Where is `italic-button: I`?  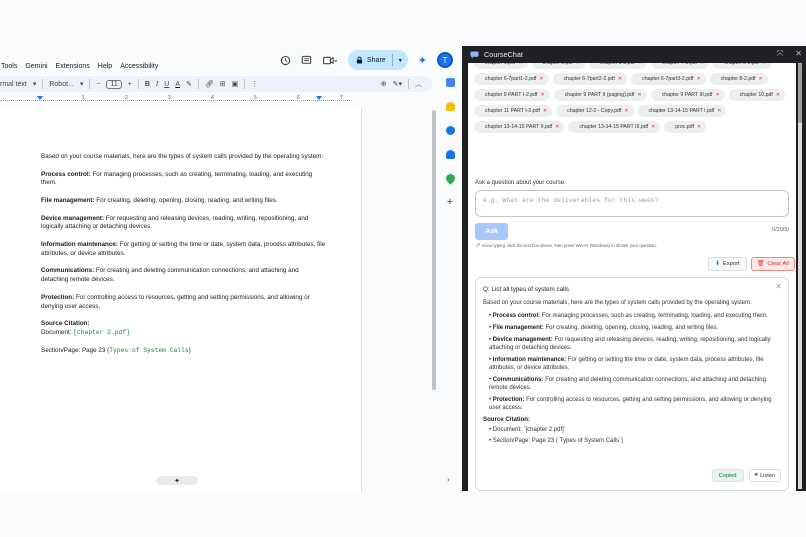 italic-button: I is located at coordinates (157, 84).